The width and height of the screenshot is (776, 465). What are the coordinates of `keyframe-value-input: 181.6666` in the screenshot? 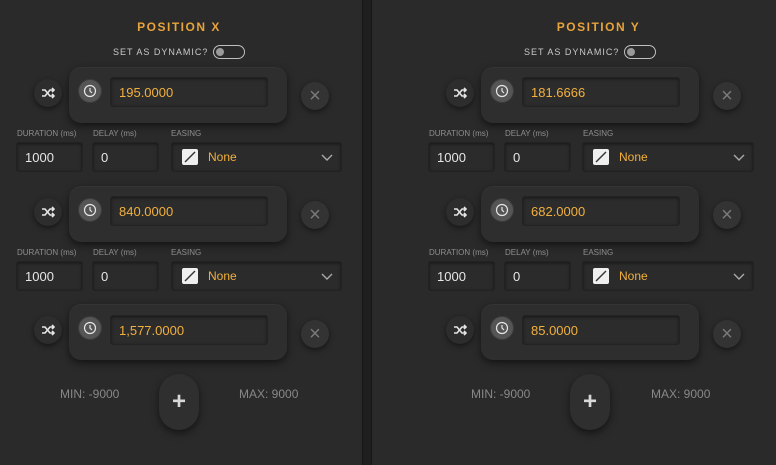 It's located at (601, 92).